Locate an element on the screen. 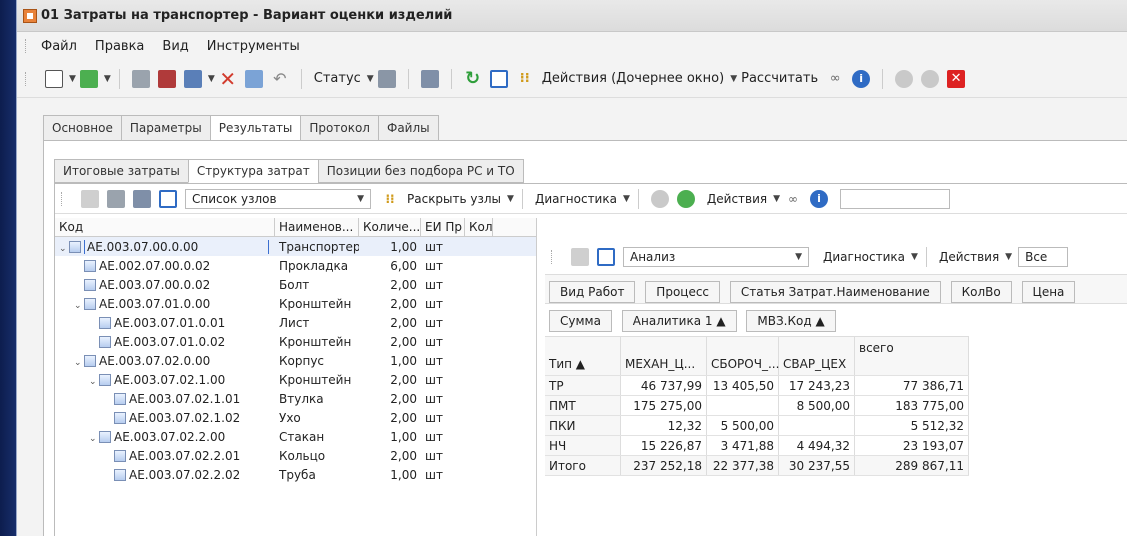  analysis-select: Анализ ▼ is located at coordinates (716, 257).